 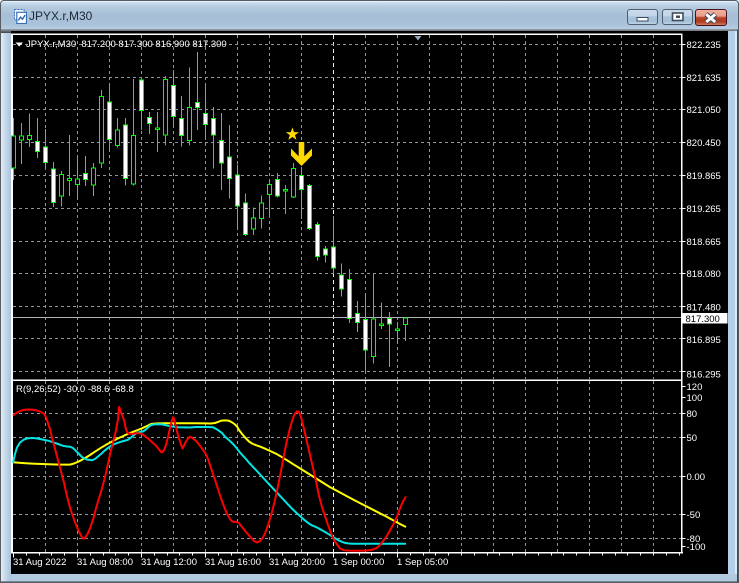 I want to click on svg-text: 817.300, so click(x=703, y=319).